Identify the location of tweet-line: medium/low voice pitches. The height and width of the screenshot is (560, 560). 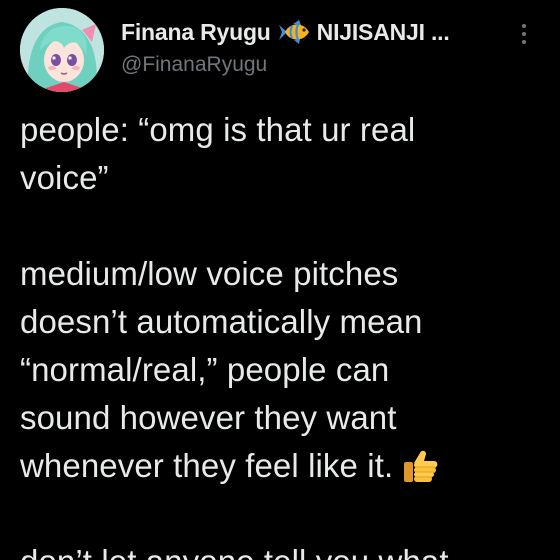
(209, 273).